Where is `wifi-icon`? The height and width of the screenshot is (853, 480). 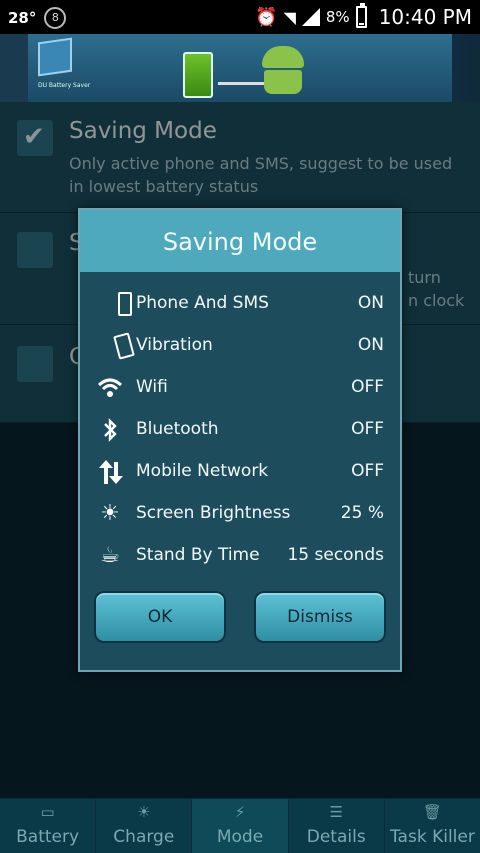
wifi-icon is located at coordinates (110, 388).